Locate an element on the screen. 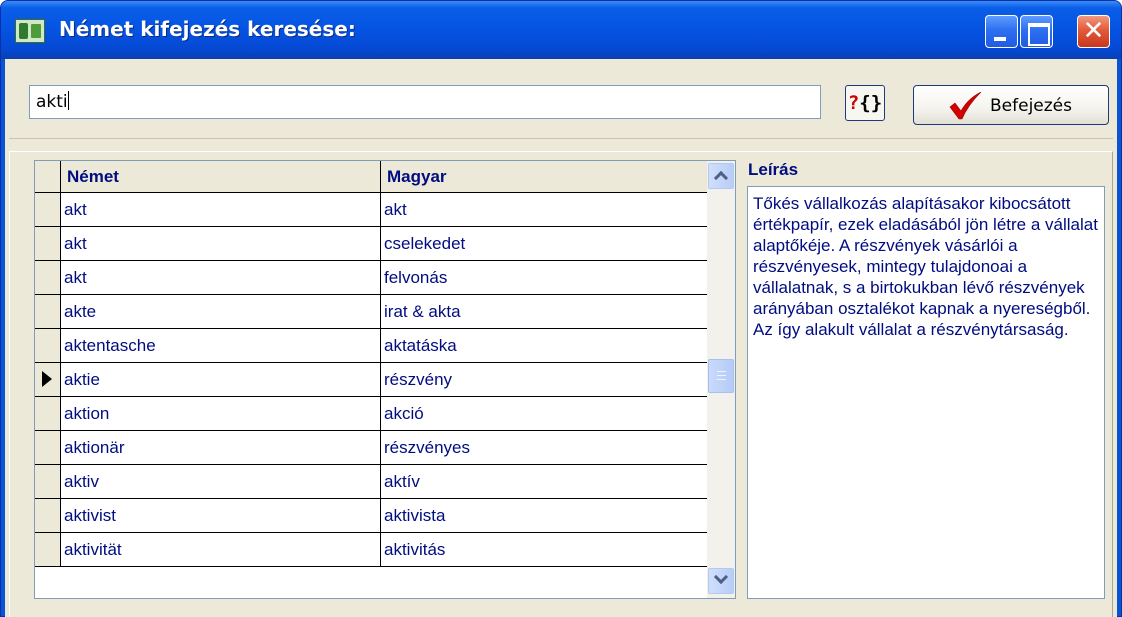 The height and width of the screenshot is (617, 1122). minimize-button is located at coordinates (1001, 31).